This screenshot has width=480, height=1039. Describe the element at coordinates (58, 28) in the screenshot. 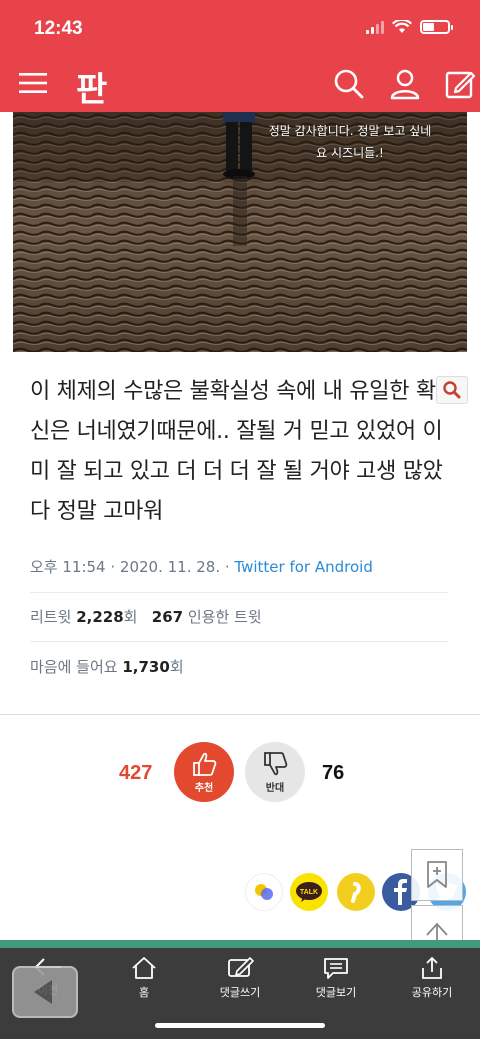

I see `status-time: 12:43` at that location.